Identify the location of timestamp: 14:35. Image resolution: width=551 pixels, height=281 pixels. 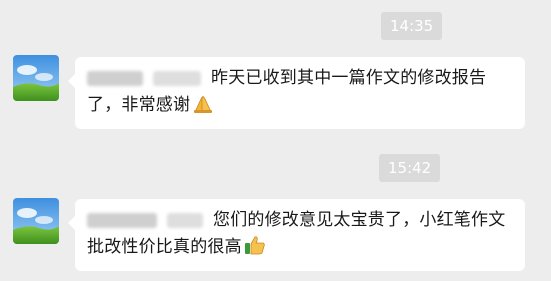
(412, 26).